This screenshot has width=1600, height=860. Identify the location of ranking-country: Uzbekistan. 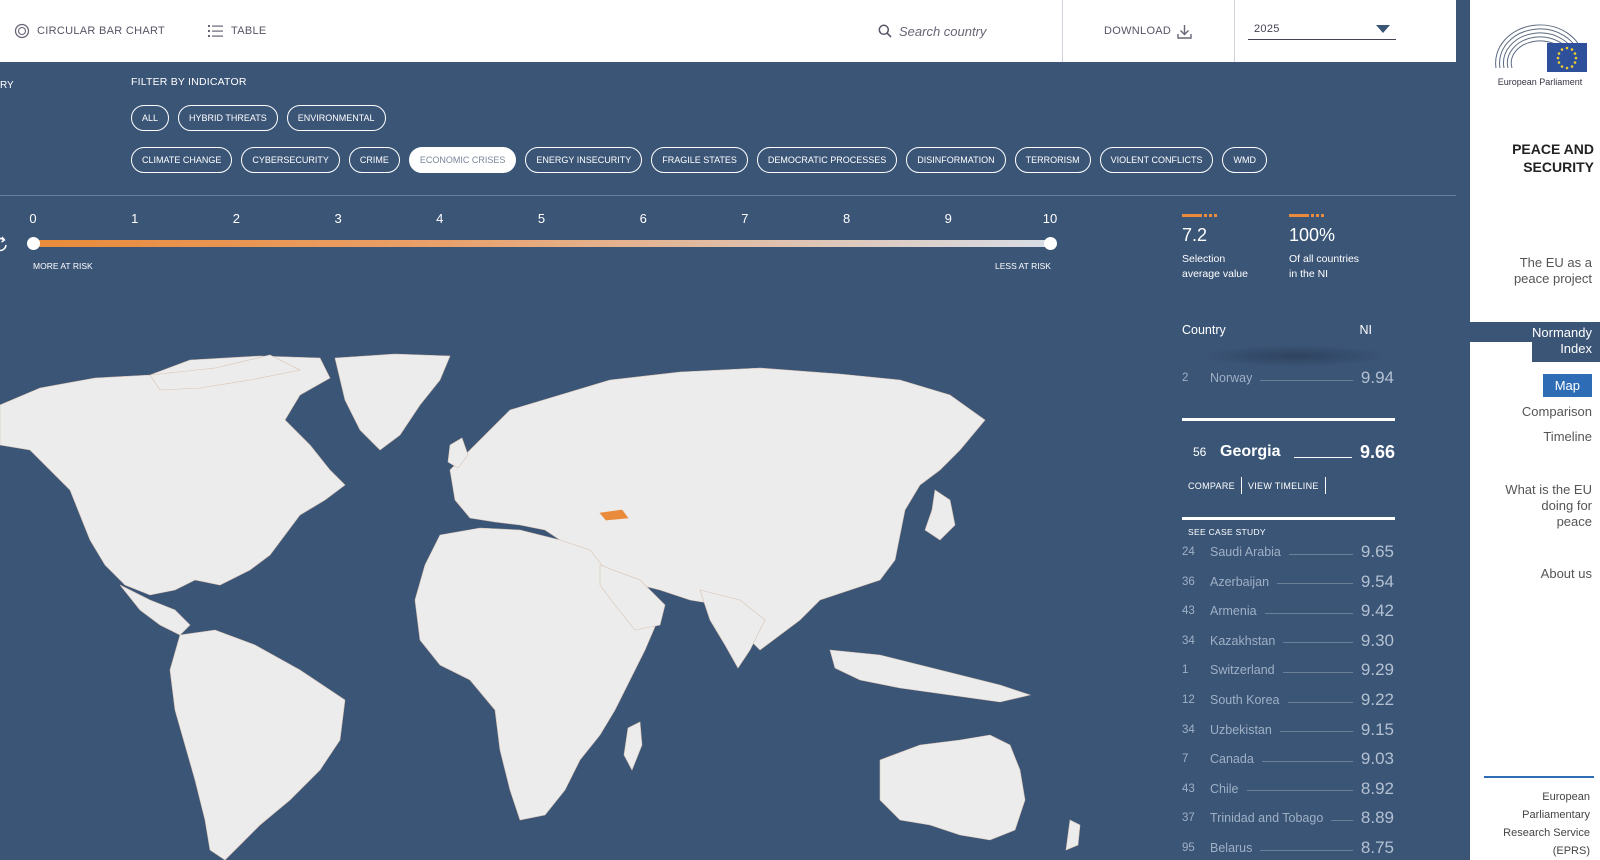
(1241, 729).